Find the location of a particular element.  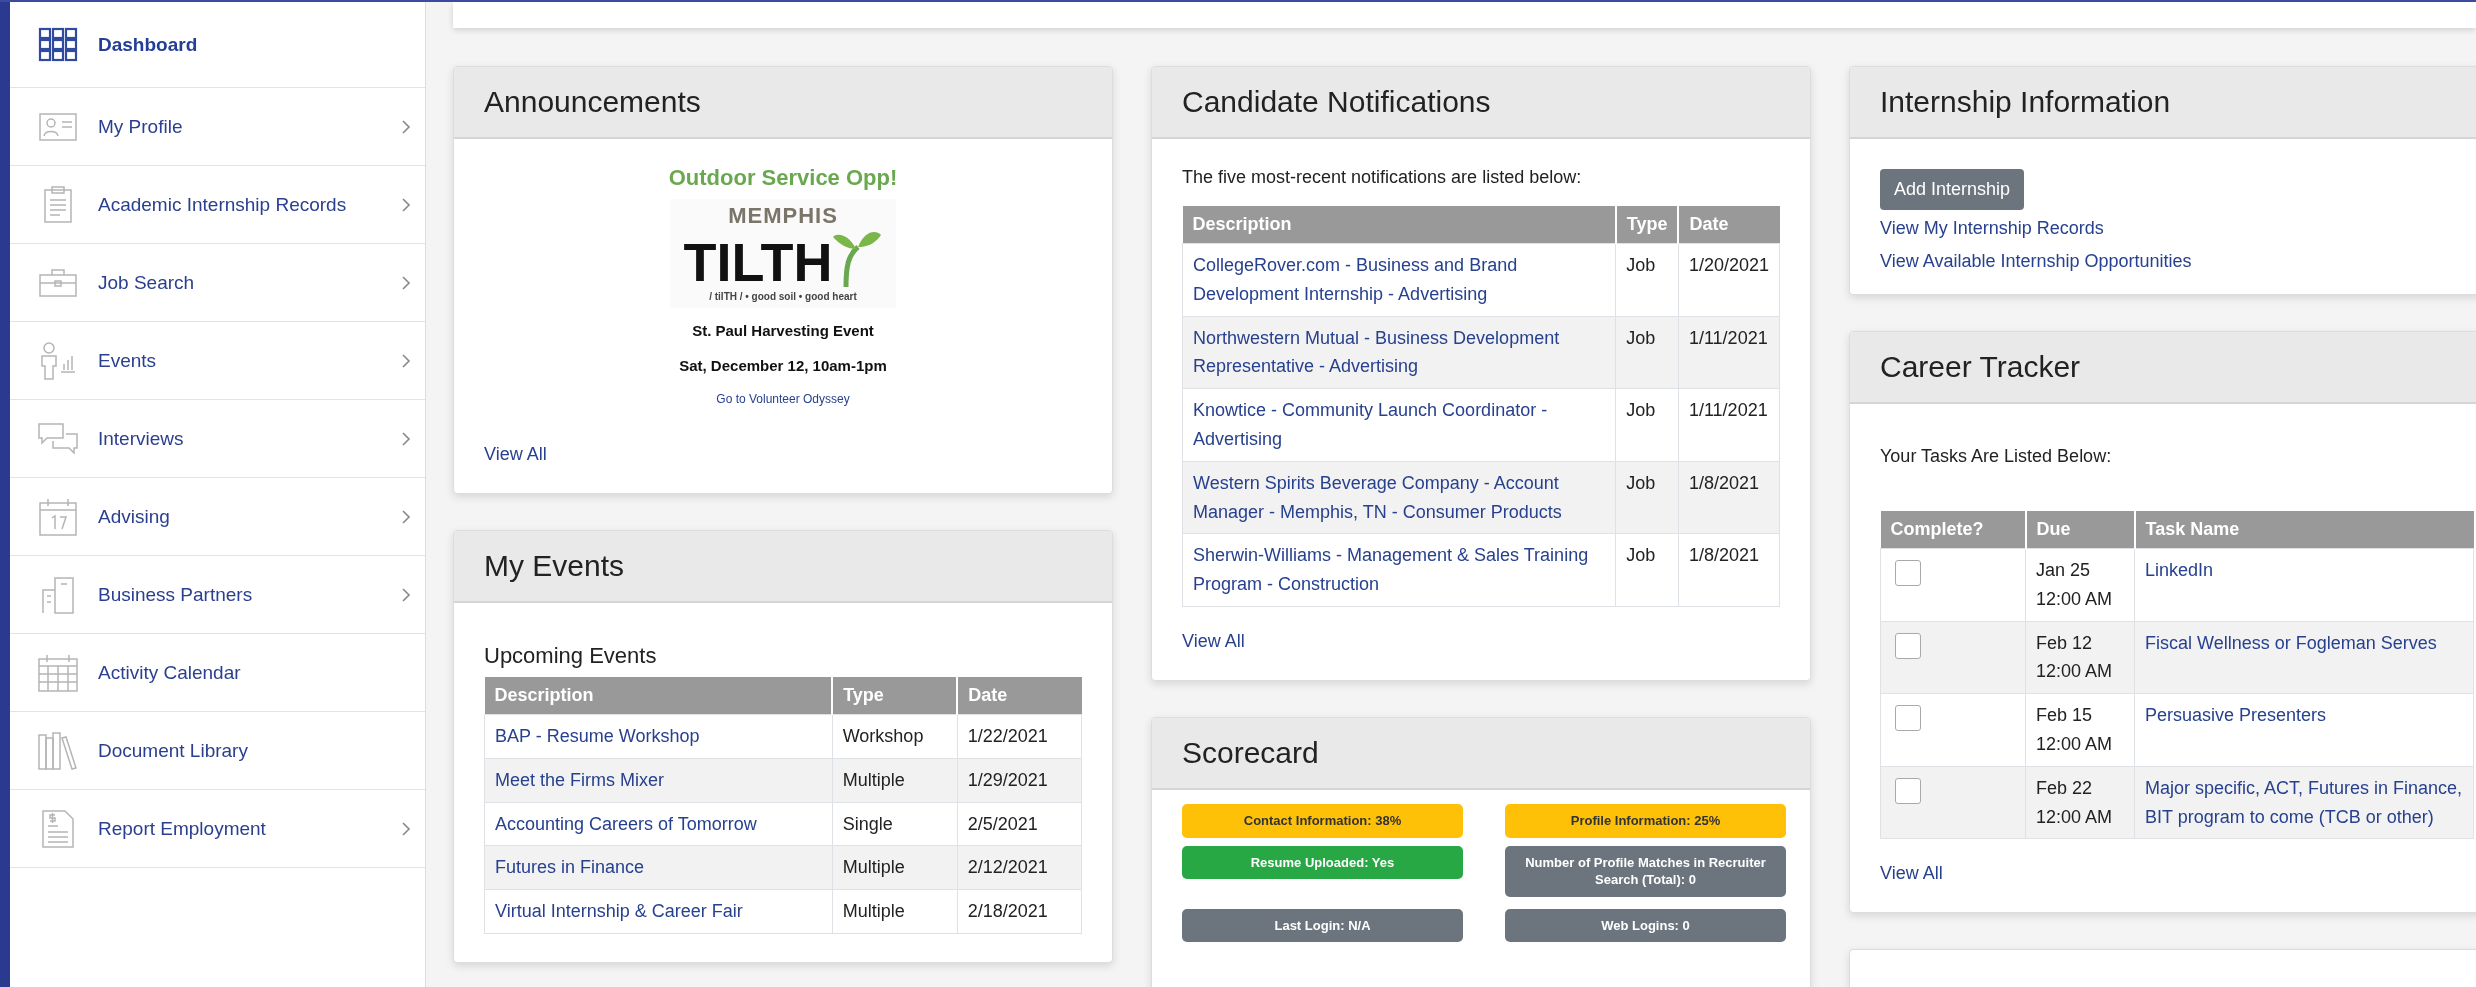

table-link: BAP - Resume Workshop is located at coordinates (658, 736).